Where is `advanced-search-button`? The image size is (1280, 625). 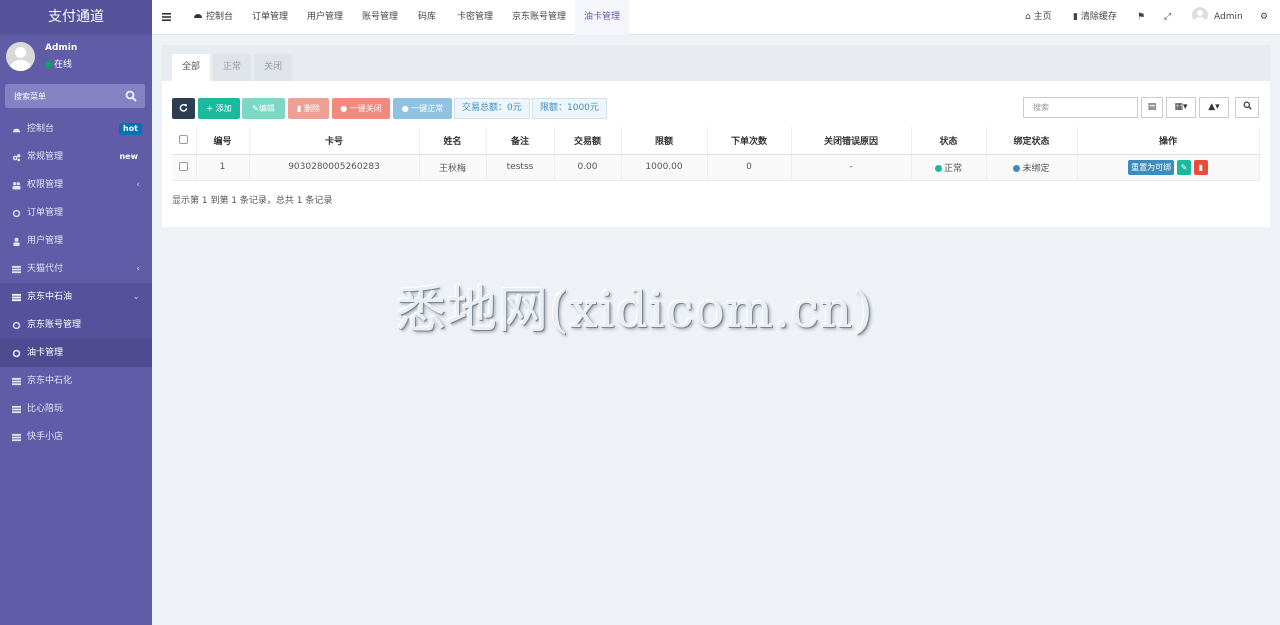 advanced-search-button is located at coordinates (1247, 107).